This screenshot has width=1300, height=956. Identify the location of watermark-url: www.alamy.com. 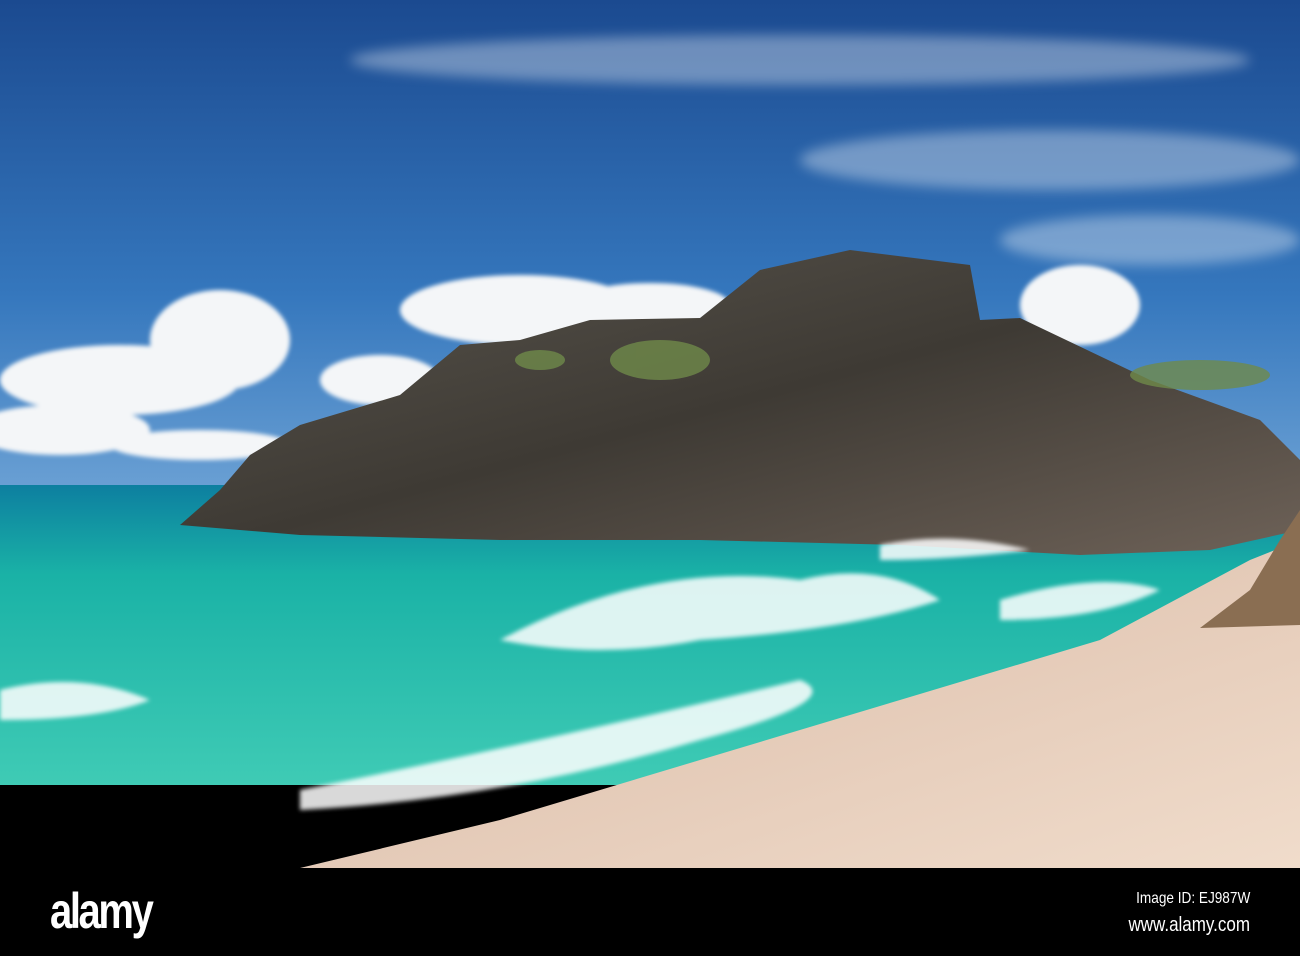
(1189, 925).